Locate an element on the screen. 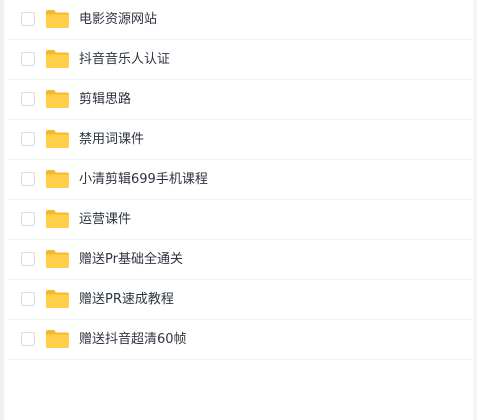  list-item-folder: 赠送抖音超清60帧 is located at coordinates (242, 340).